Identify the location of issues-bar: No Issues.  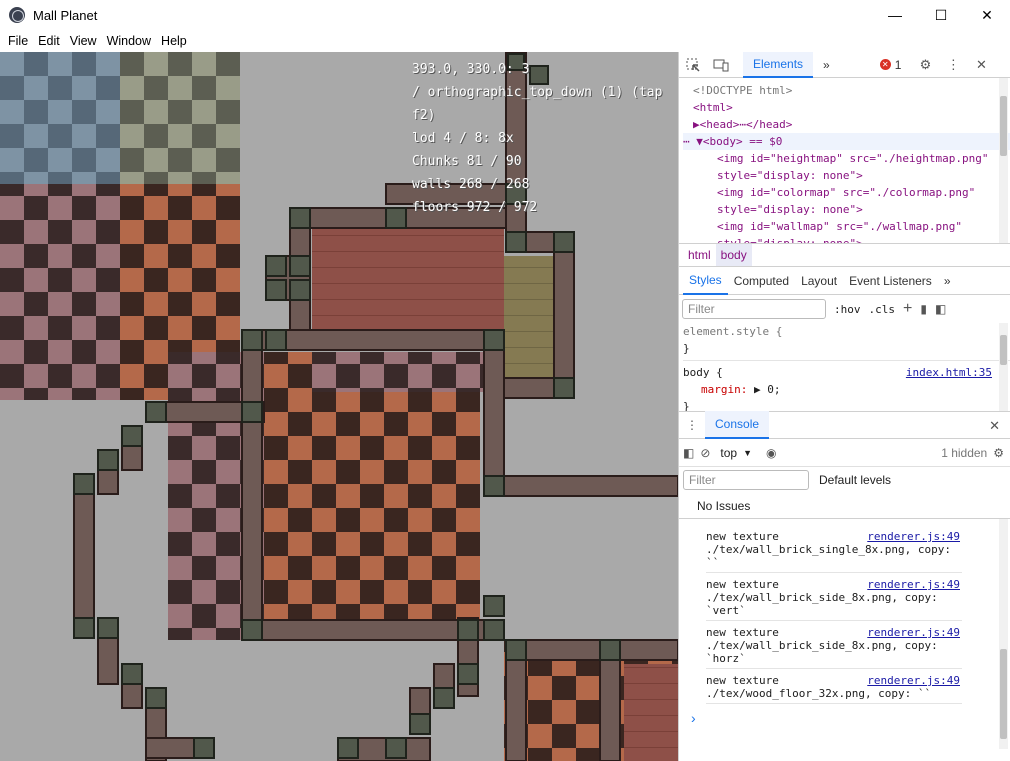
(844, 506).